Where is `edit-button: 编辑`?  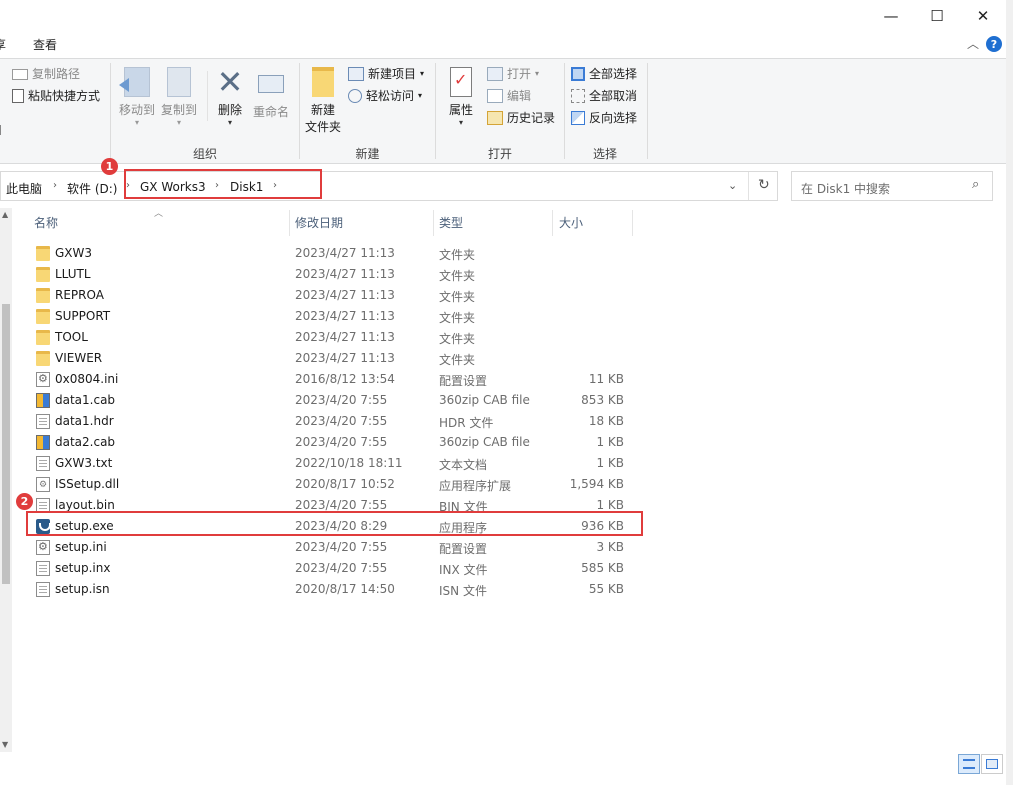
edit-button: 编辑 is located at coordinates (509, 95).